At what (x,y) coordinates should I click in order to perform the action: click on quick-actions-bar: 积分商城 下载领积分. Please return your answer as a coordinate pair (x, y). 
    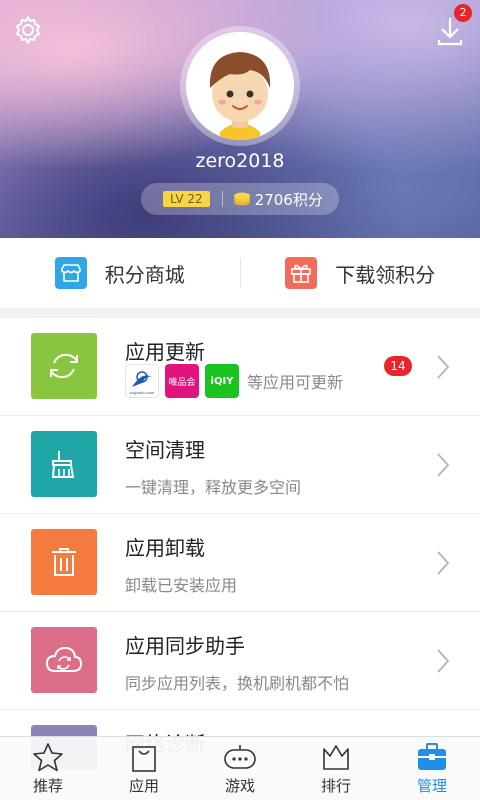
    Looking at the image, I should click on (240, 273).